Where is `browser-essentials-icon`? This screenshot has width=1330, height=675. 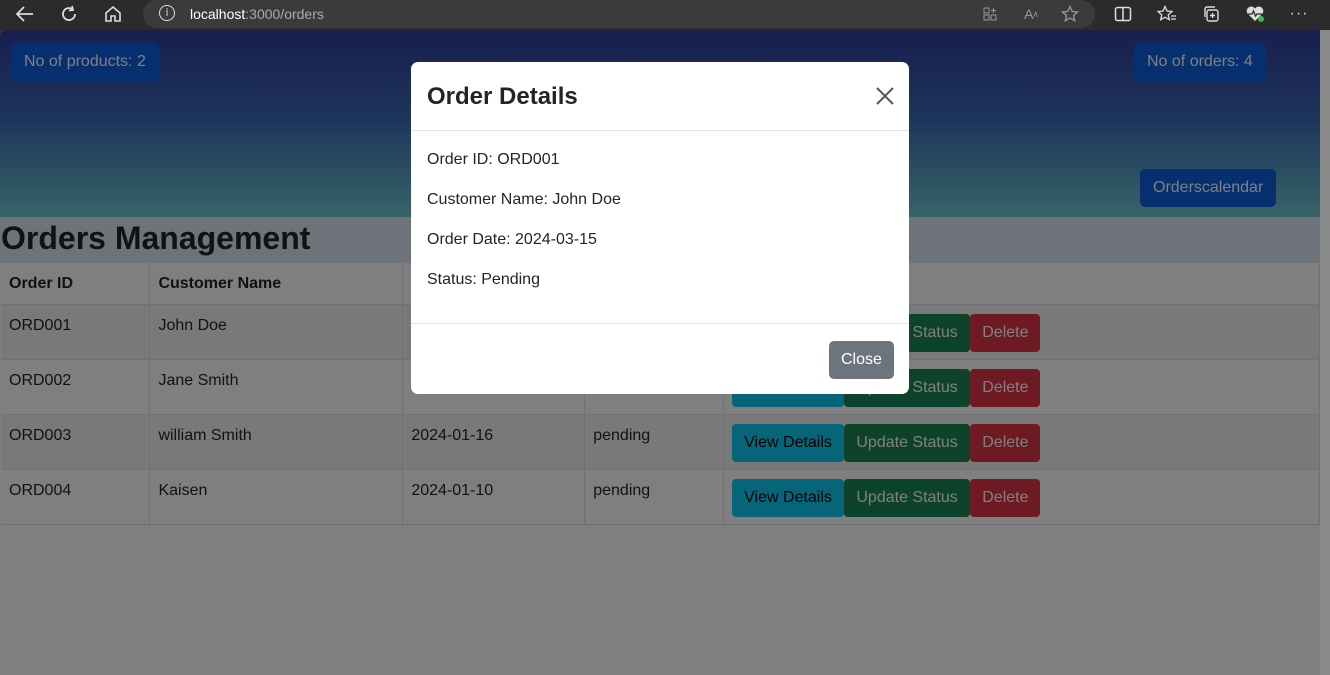
browser-essentials-icon is located at coordinates (1255, 14).